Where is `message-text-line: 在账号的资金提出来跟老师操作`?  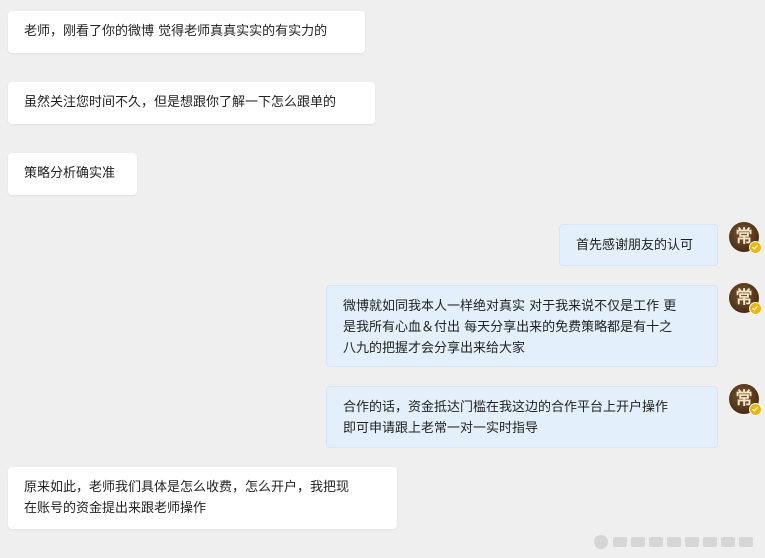 message-text-line: 在账号的资金提出来跟老师操作 is located at coordinates (115, 508).